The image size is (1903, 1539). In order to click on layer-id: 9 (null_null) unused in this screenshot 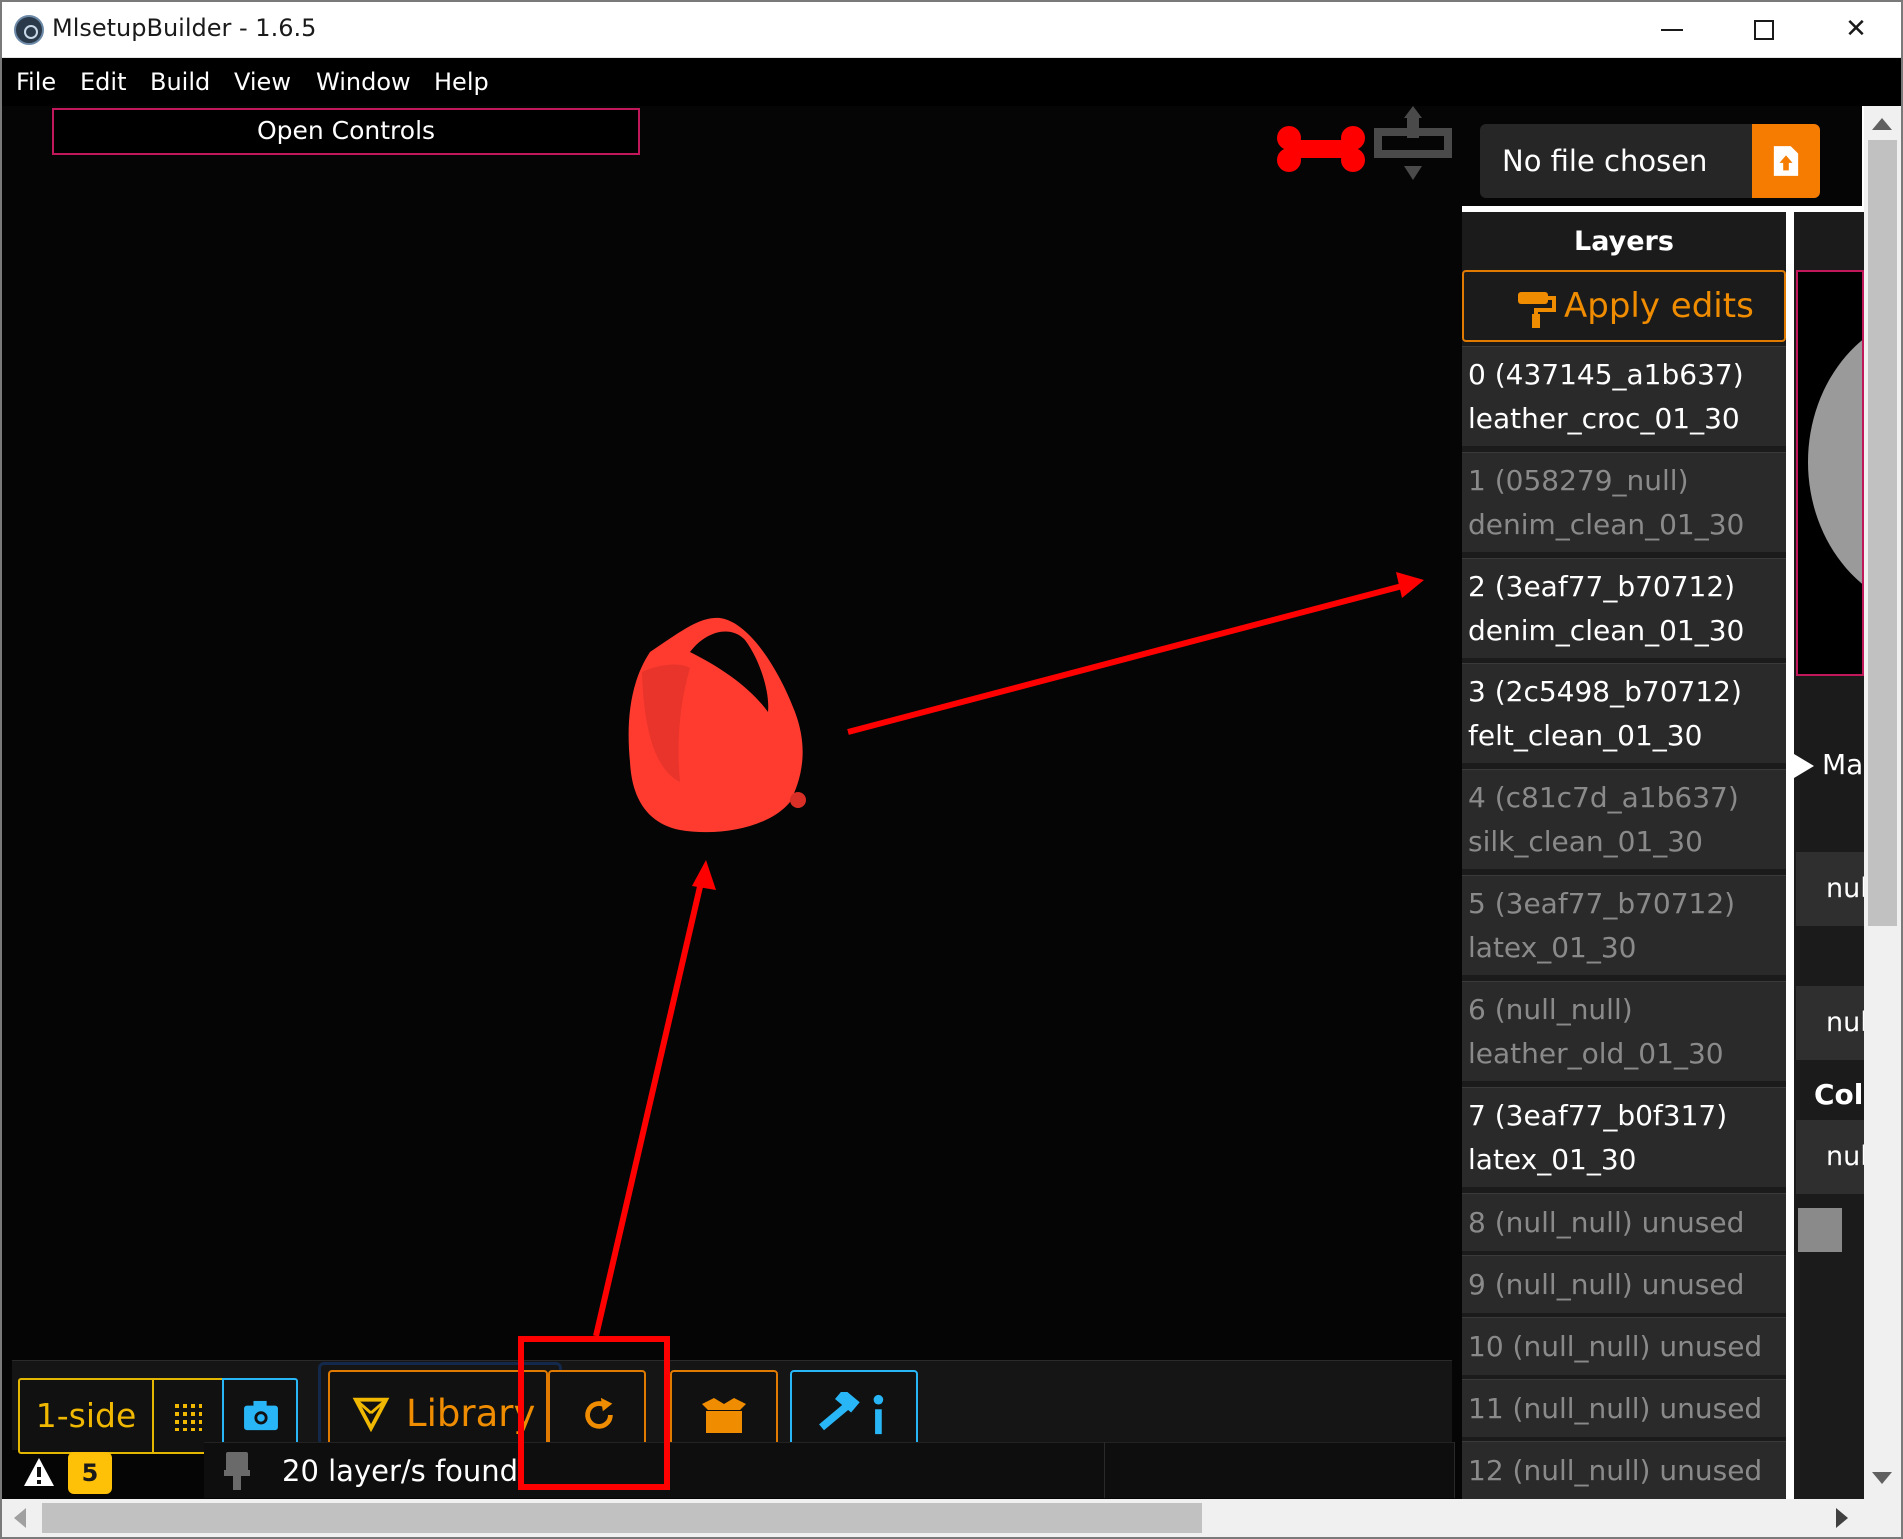, I will do `click(1606, 1284)`.